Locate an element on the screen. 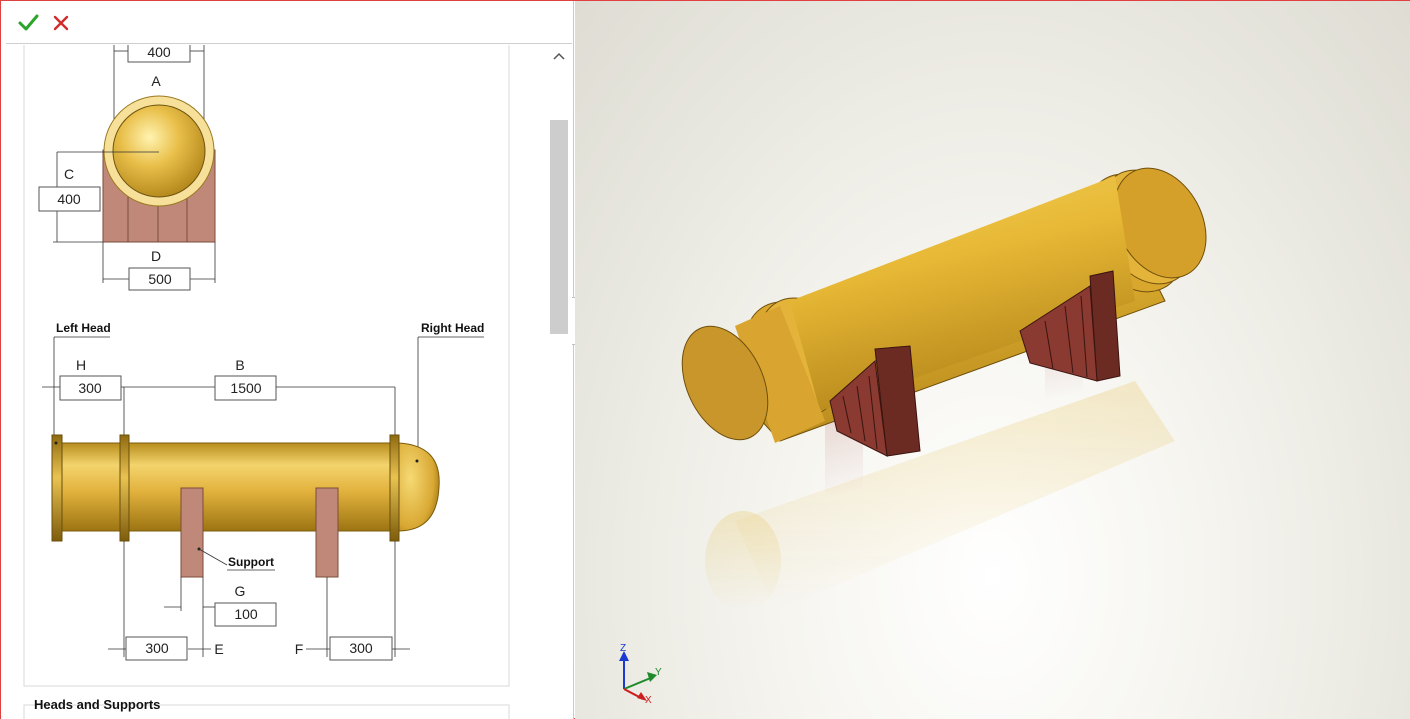 The image size is (1410, 719). cancel-button is located at coordinates (62, 23).